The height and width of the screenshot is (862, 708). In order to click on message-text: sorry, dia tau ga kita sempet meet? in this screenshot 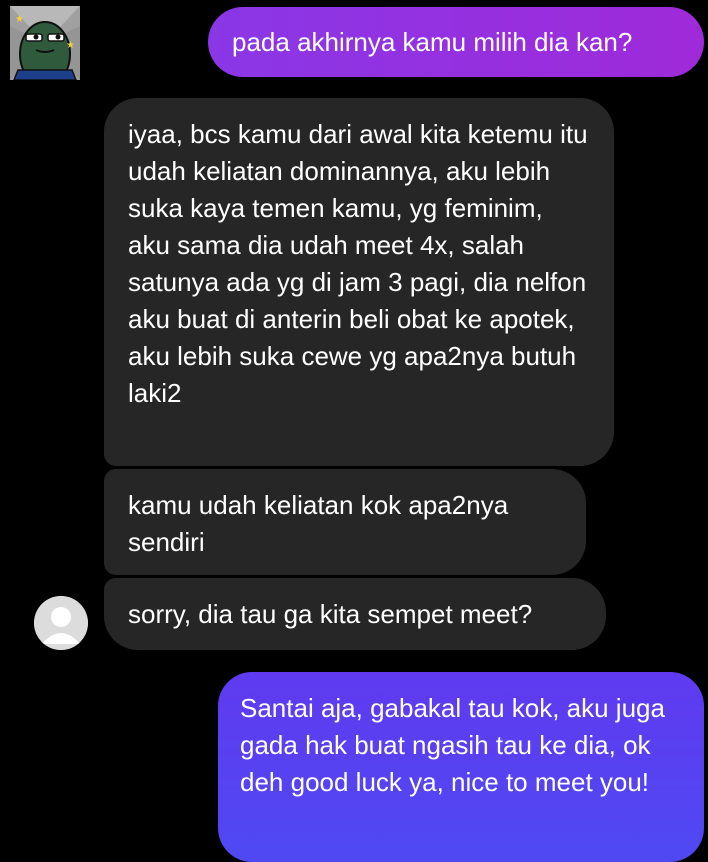, I will do `click(330, 614)`.